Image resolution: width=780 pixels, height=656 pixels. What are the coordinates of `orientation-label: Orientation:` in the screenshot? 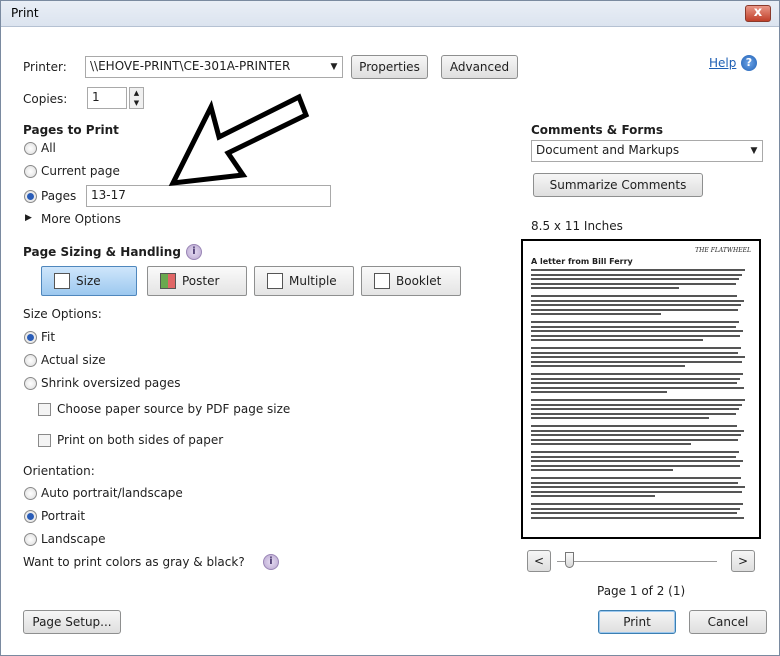 It's located at (59, 471).